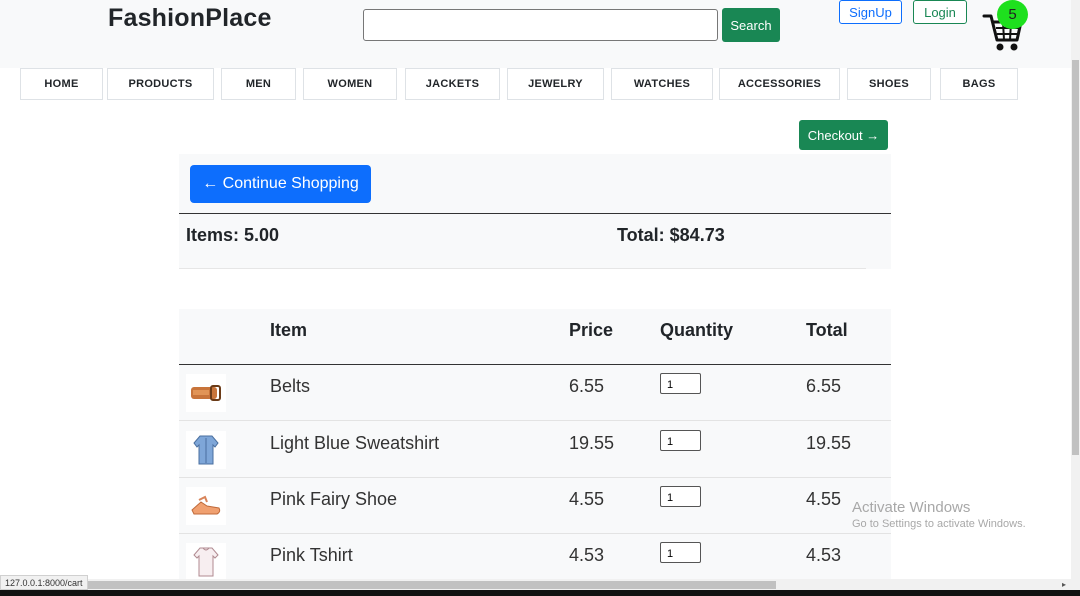 This screenshot has height=596, width=1080. I want to click on continue-shopping-button: ← Continue Shopping, so click(280, 184).